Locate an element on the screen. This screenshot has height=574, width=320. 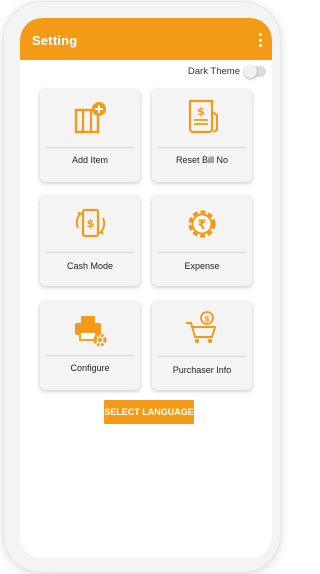
add-item-card: Add Item is located at coordinates (90, 136).